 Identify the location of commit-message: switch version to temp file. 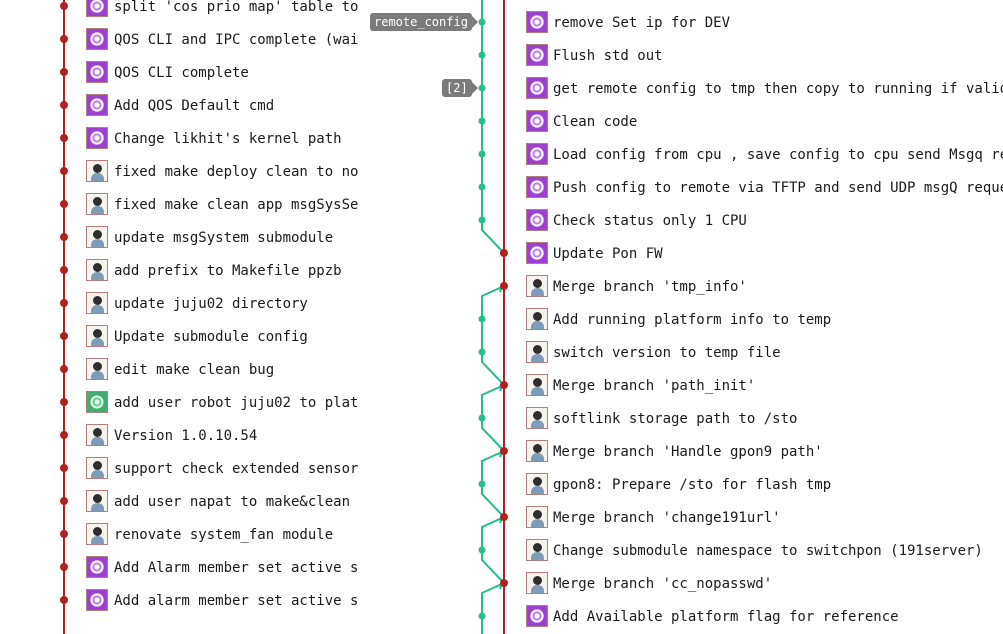
(667, 353).